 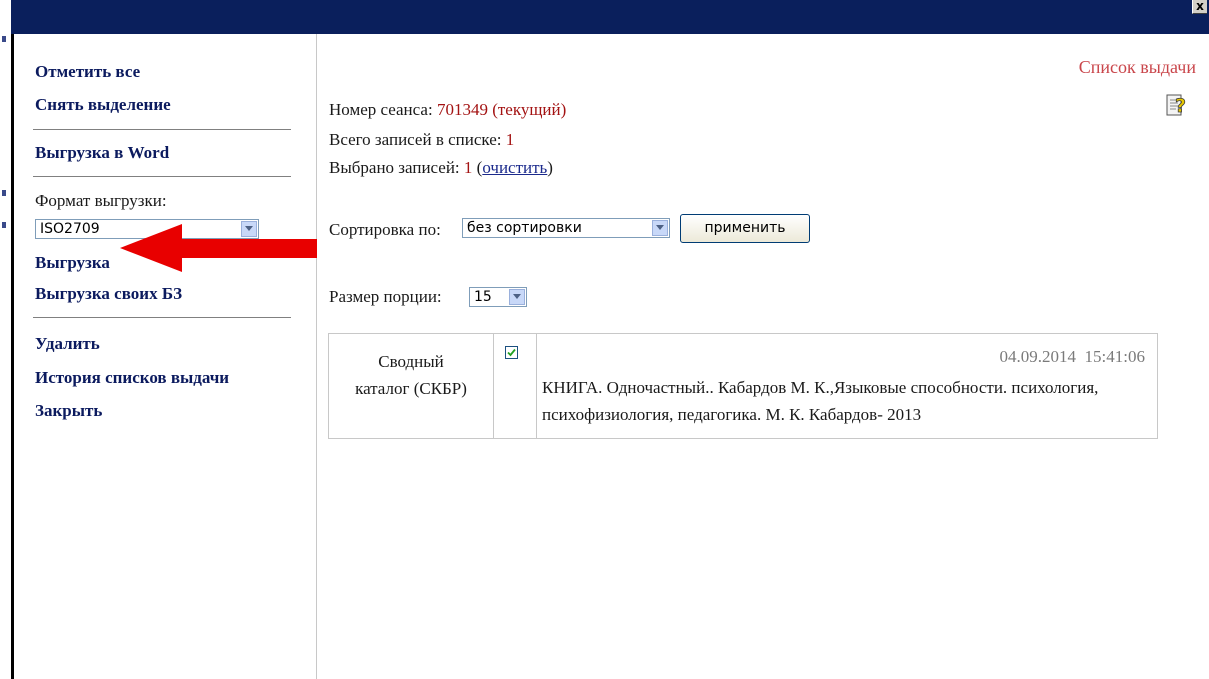 What do you see at coordinates (68, 411) in the screenshot?
I see `close-link: Закрыть` at bounding box center [68, 411].